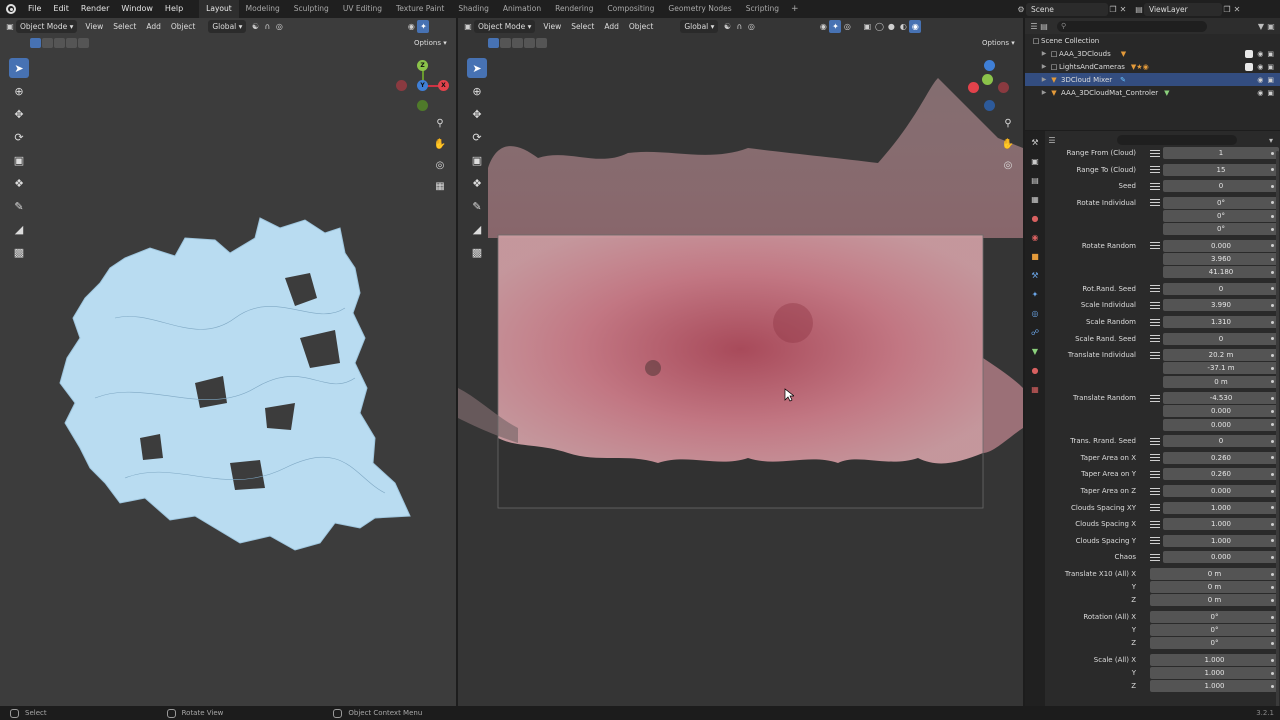  What do you see at coordinates (847, 26) in the screenshot?
I see `overlay-icon: ◎` at bounding box center [847, 26].